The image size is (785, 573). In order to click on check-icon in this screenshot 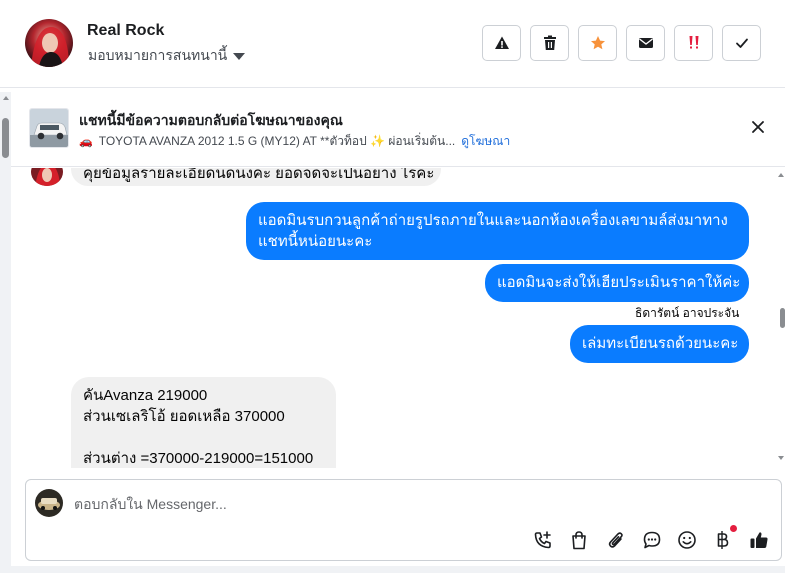, I will do `click(741, 43)`.